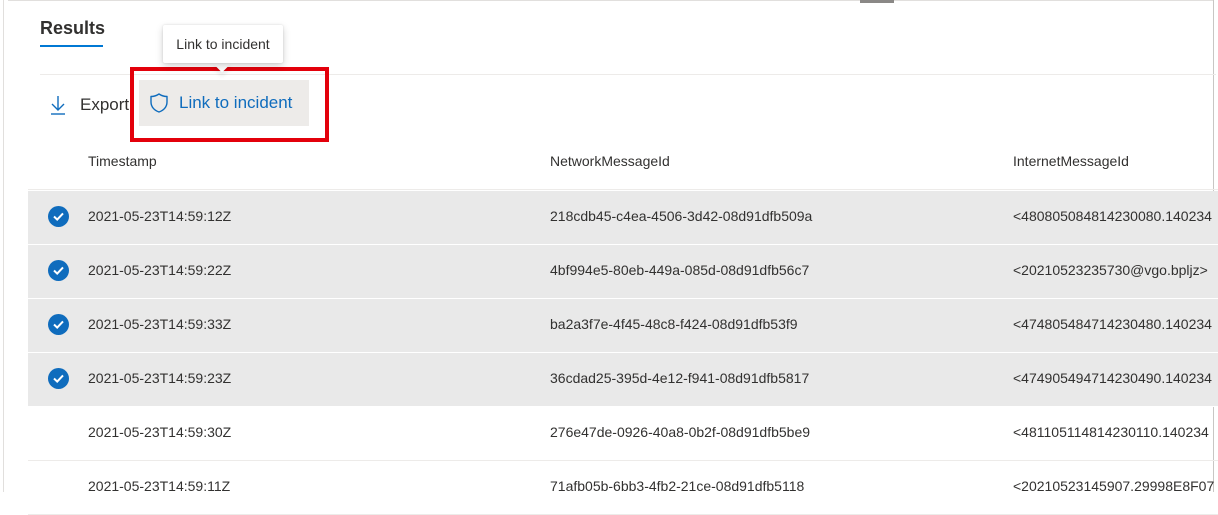 The image size is (1218, 515). Describe the element at coordinates (623, 189) in the screenshot. I see `header-separator` at that location.